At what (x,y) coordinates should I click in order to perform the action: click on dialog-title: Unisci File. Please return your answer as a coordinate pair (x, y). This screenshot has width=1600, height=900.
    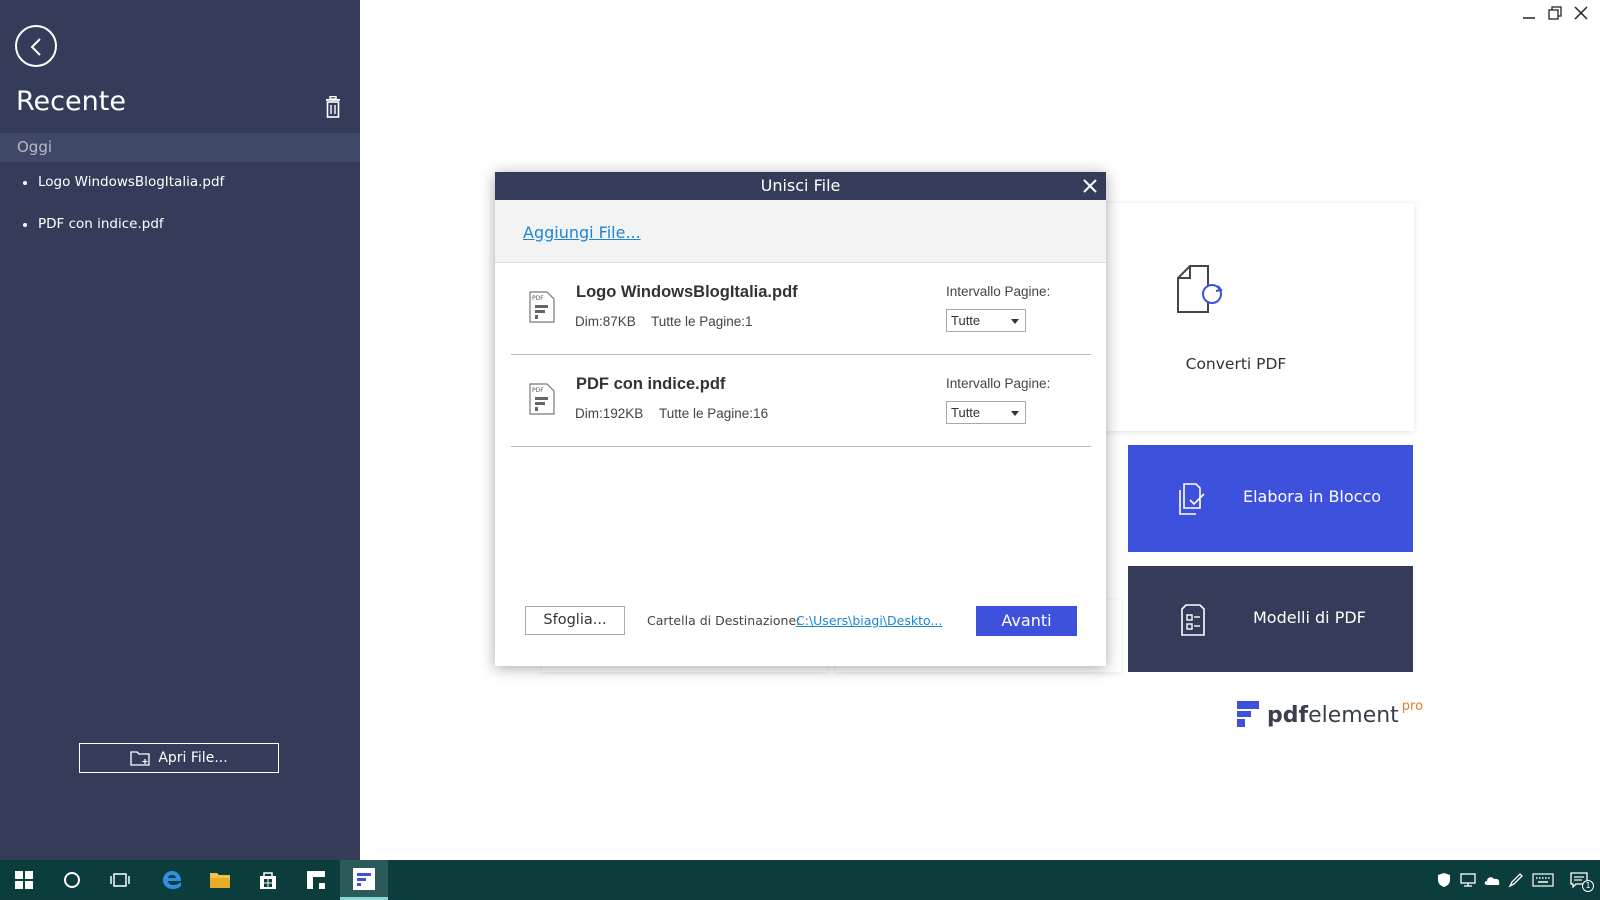
    Looking at the image, I should click on (800, 185).